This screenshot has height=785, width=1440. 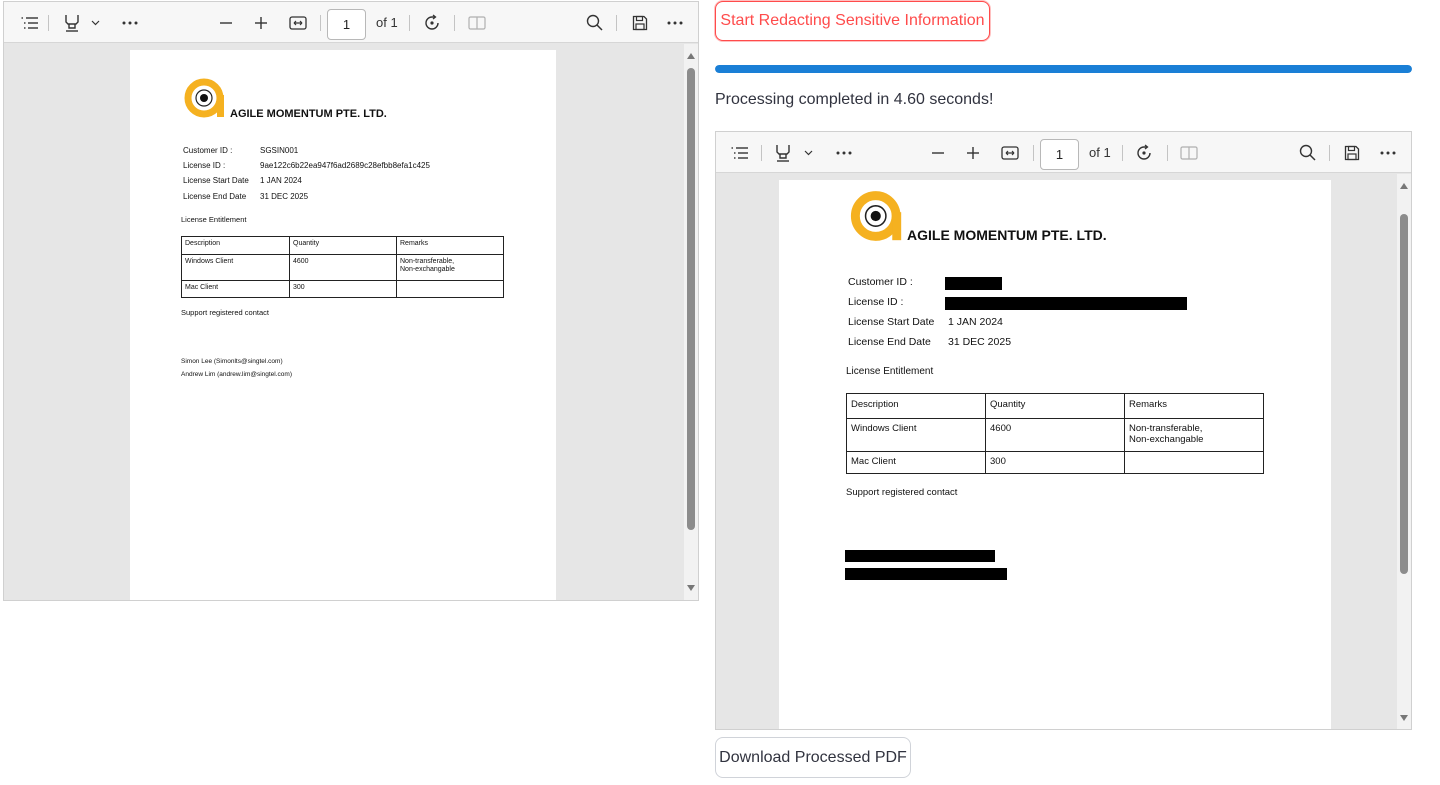 What do you see at coordinates (1194, 435) in the screenshot?
I see `table-cell: Non-transferable, Non-exchangable` at bounding box center [1194, 435].